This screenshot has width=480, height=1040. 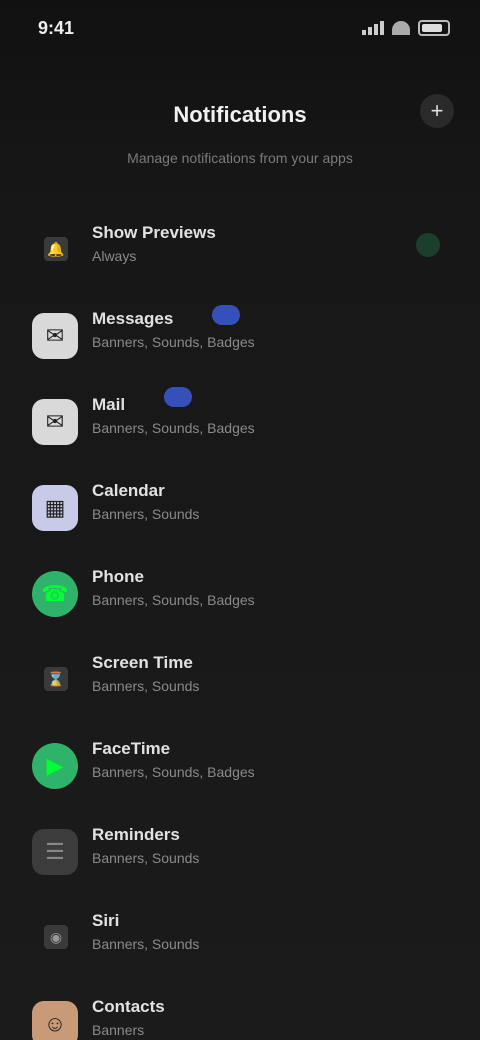 I want to click on status-icons, so click(x=406, y=28).